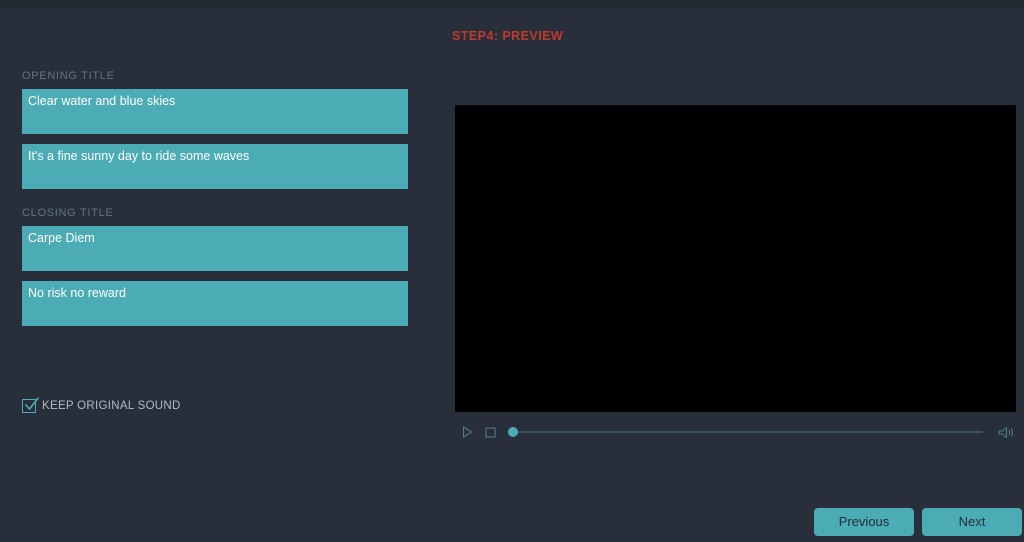 The width and height of the screenshot is (1024, 542). What do you see at coordinates (490, 432) in the screenshot?
I see `stop-icon` at bounding box center [490, 432].